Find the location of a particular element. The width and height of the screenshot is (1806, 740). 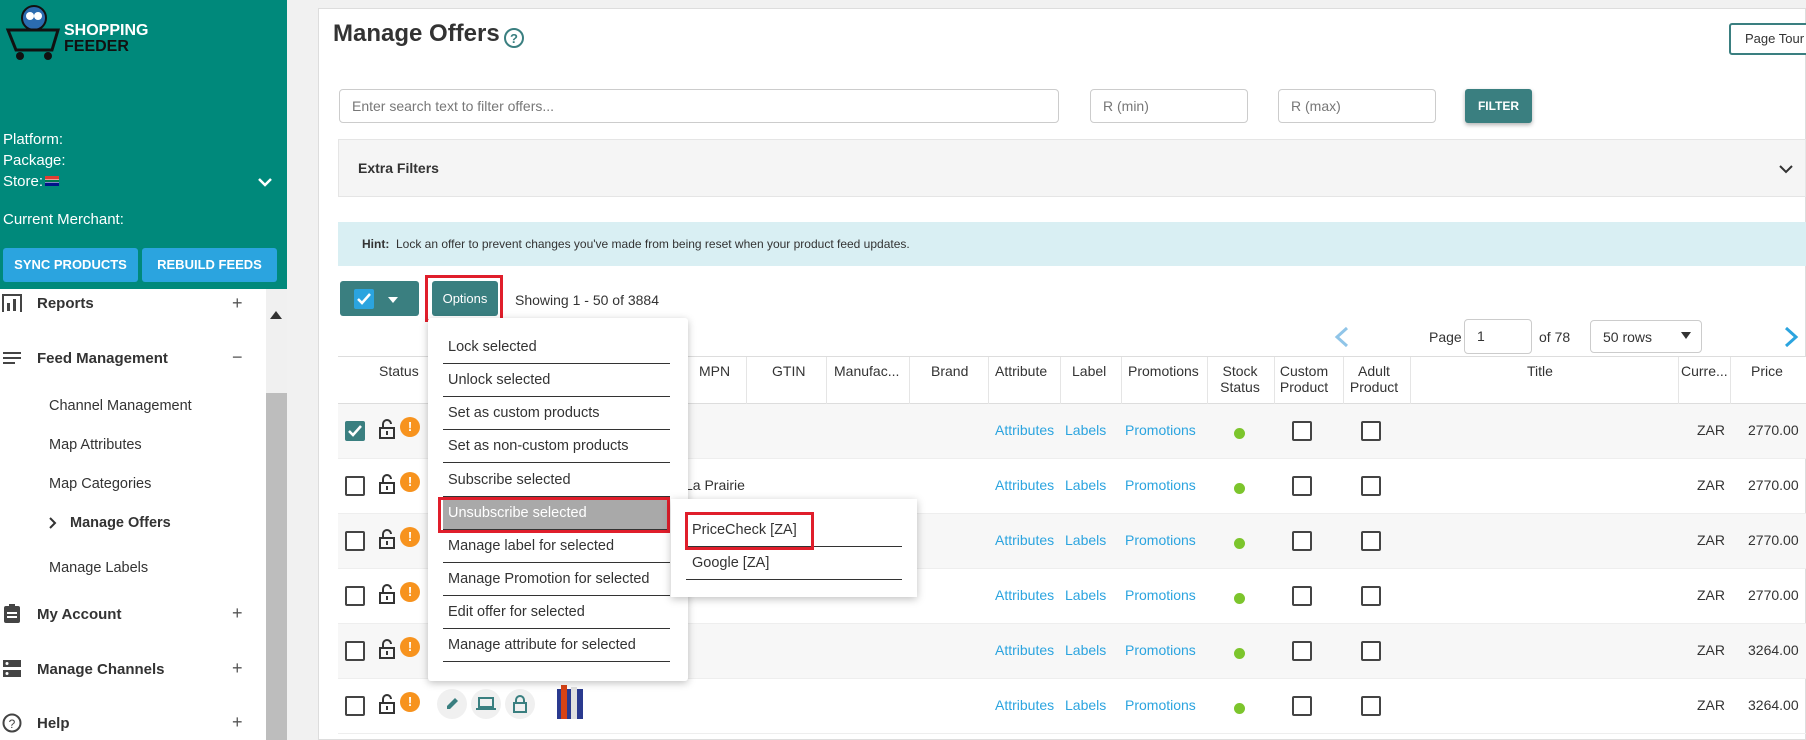

sidebar-item-channel-management: Channel Management is located at coordinates (120, 406).